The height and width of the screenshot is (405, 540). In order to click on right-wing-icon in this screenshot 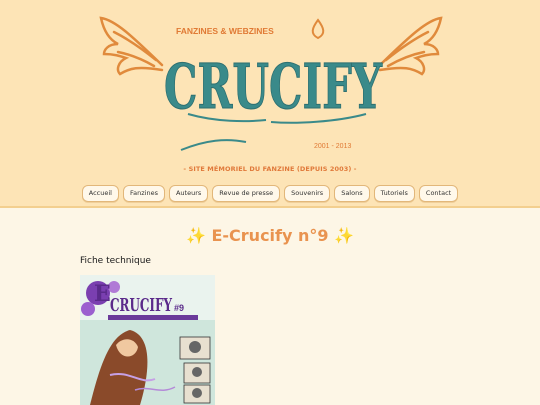, I will do `click(410, 46)`.